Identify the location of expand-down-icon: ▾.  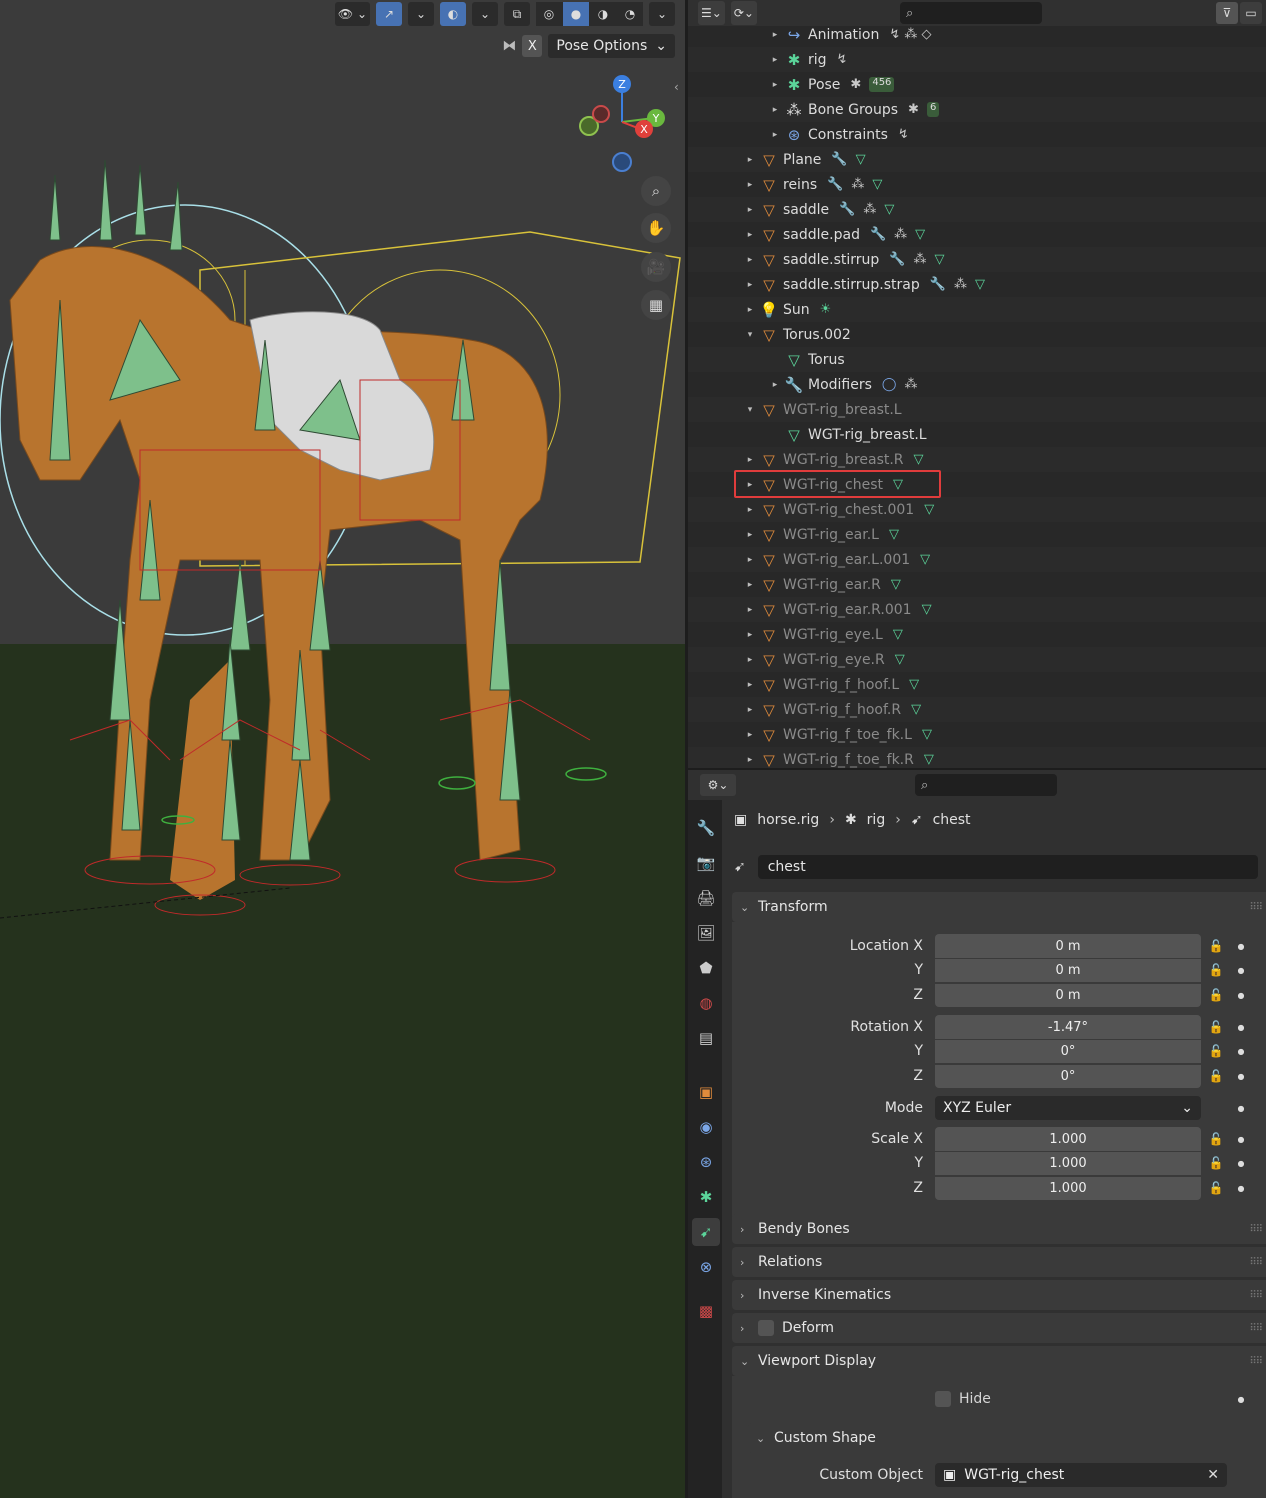
(750, 410).